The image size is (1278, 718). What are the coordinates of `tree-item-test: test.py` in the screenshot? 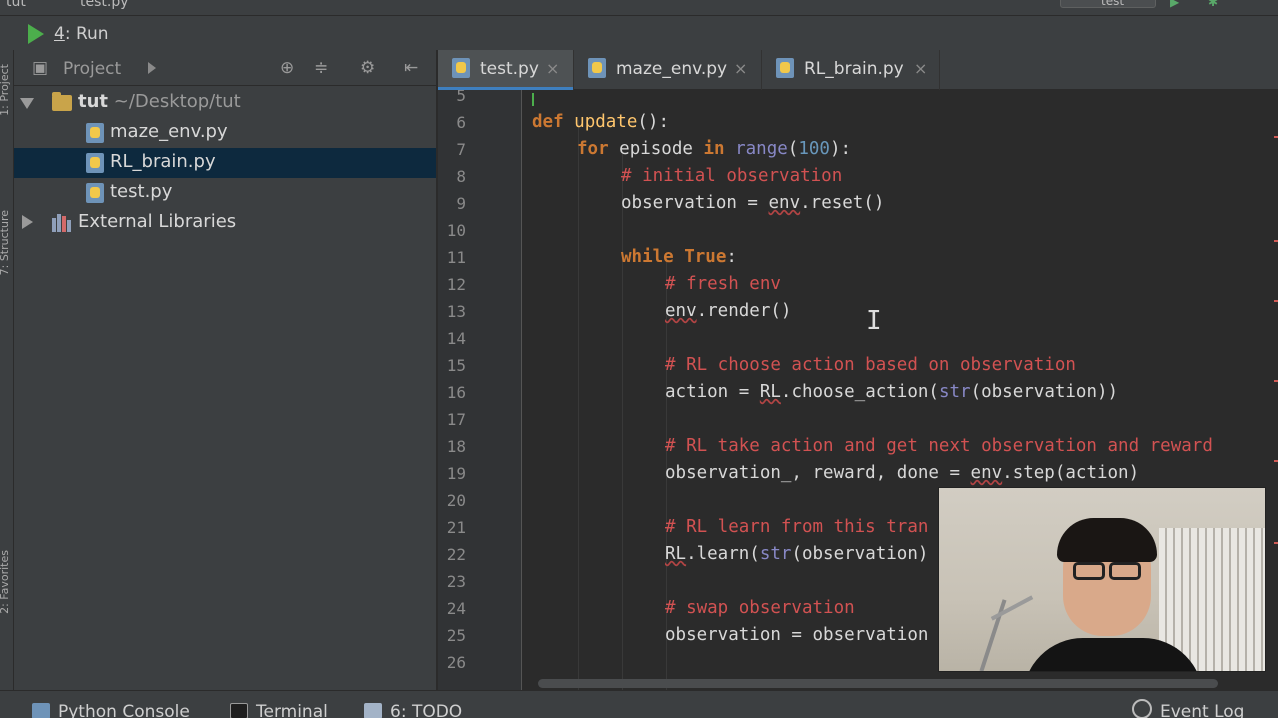 It's located at (225, 193).